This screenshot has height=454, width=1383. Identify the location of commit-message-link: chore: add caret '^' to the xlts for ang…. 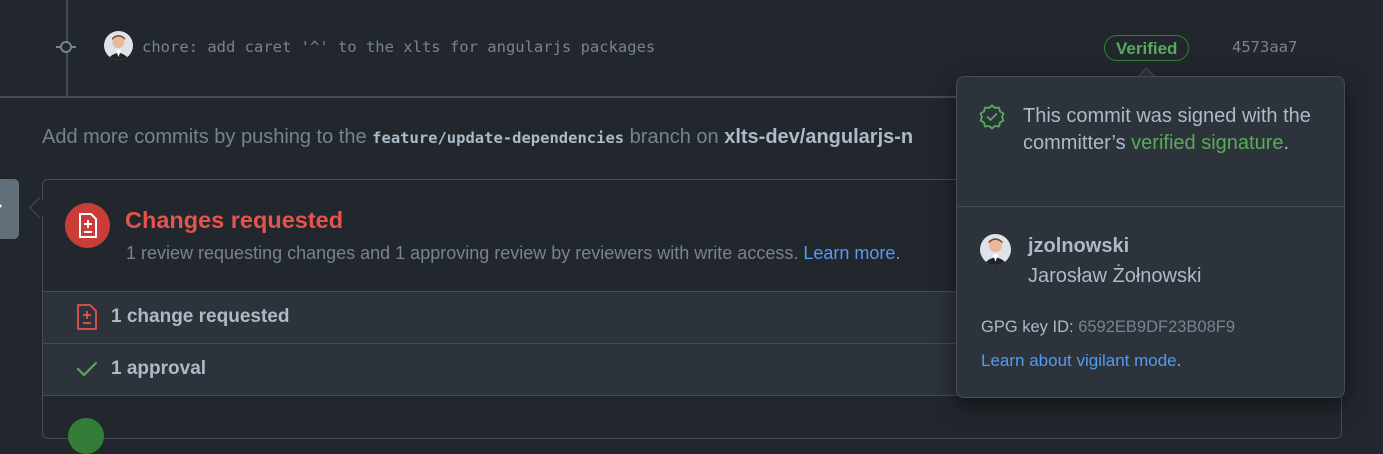
(398, 47).